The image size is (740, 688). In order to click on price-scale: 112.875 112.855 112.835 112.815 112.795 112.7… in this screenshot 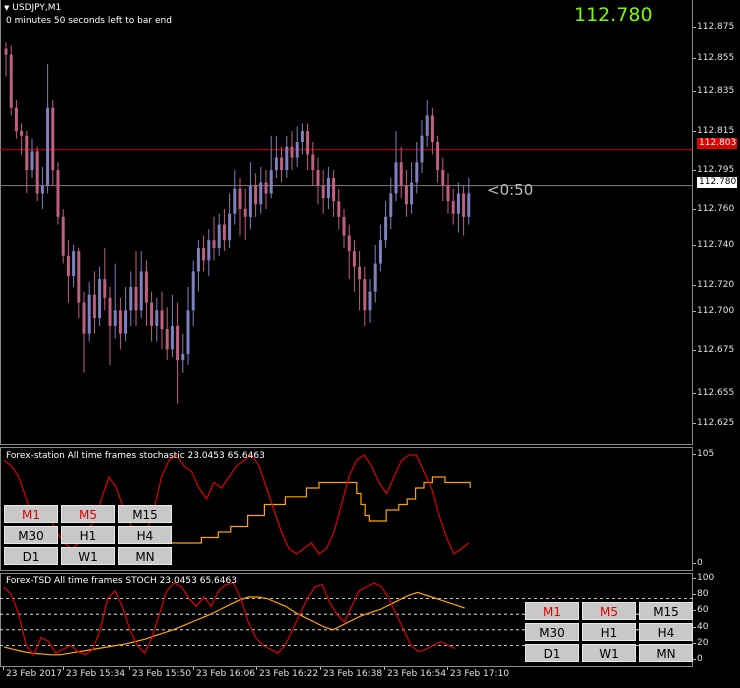, I will do `click(716, 222)`.